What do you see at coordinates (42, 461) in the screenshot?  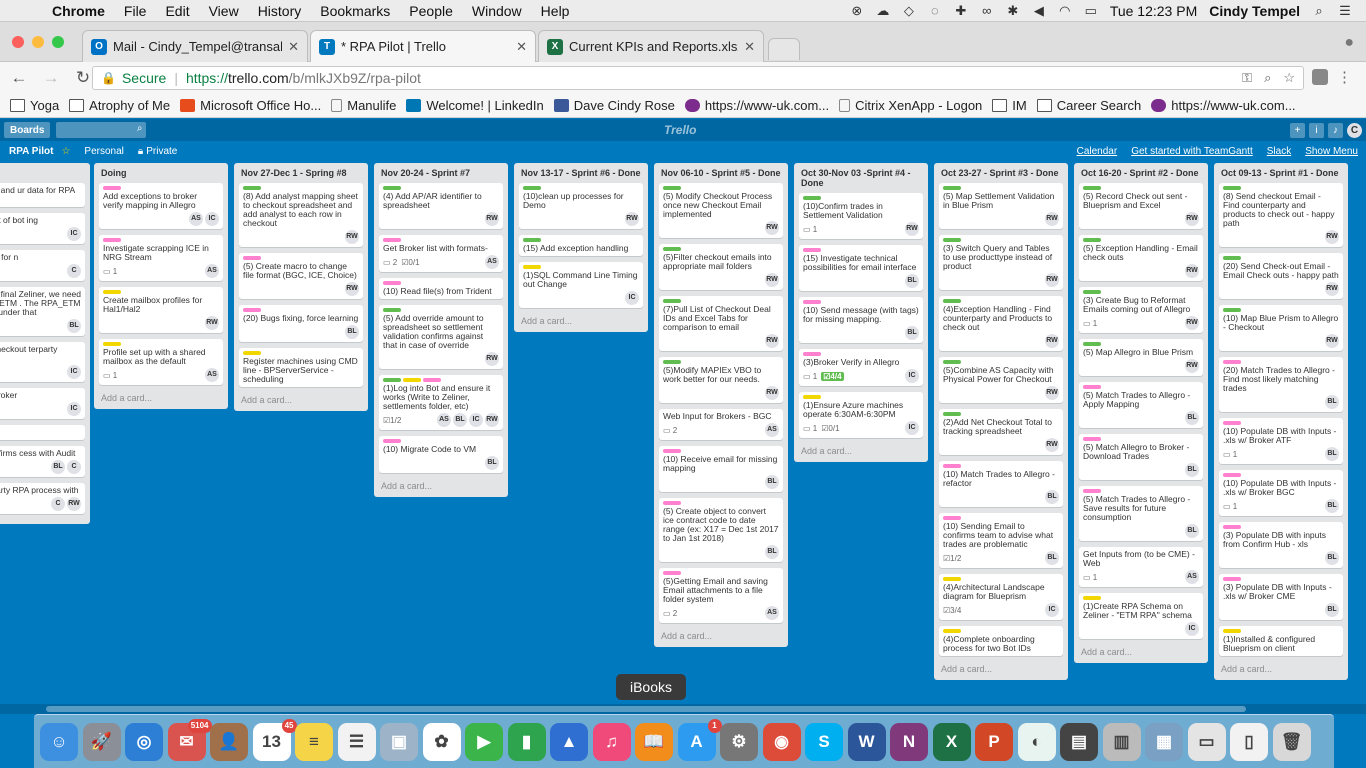 I see `card: roker Confirms cess with Audit BLC` at bounding box center [42, 461].